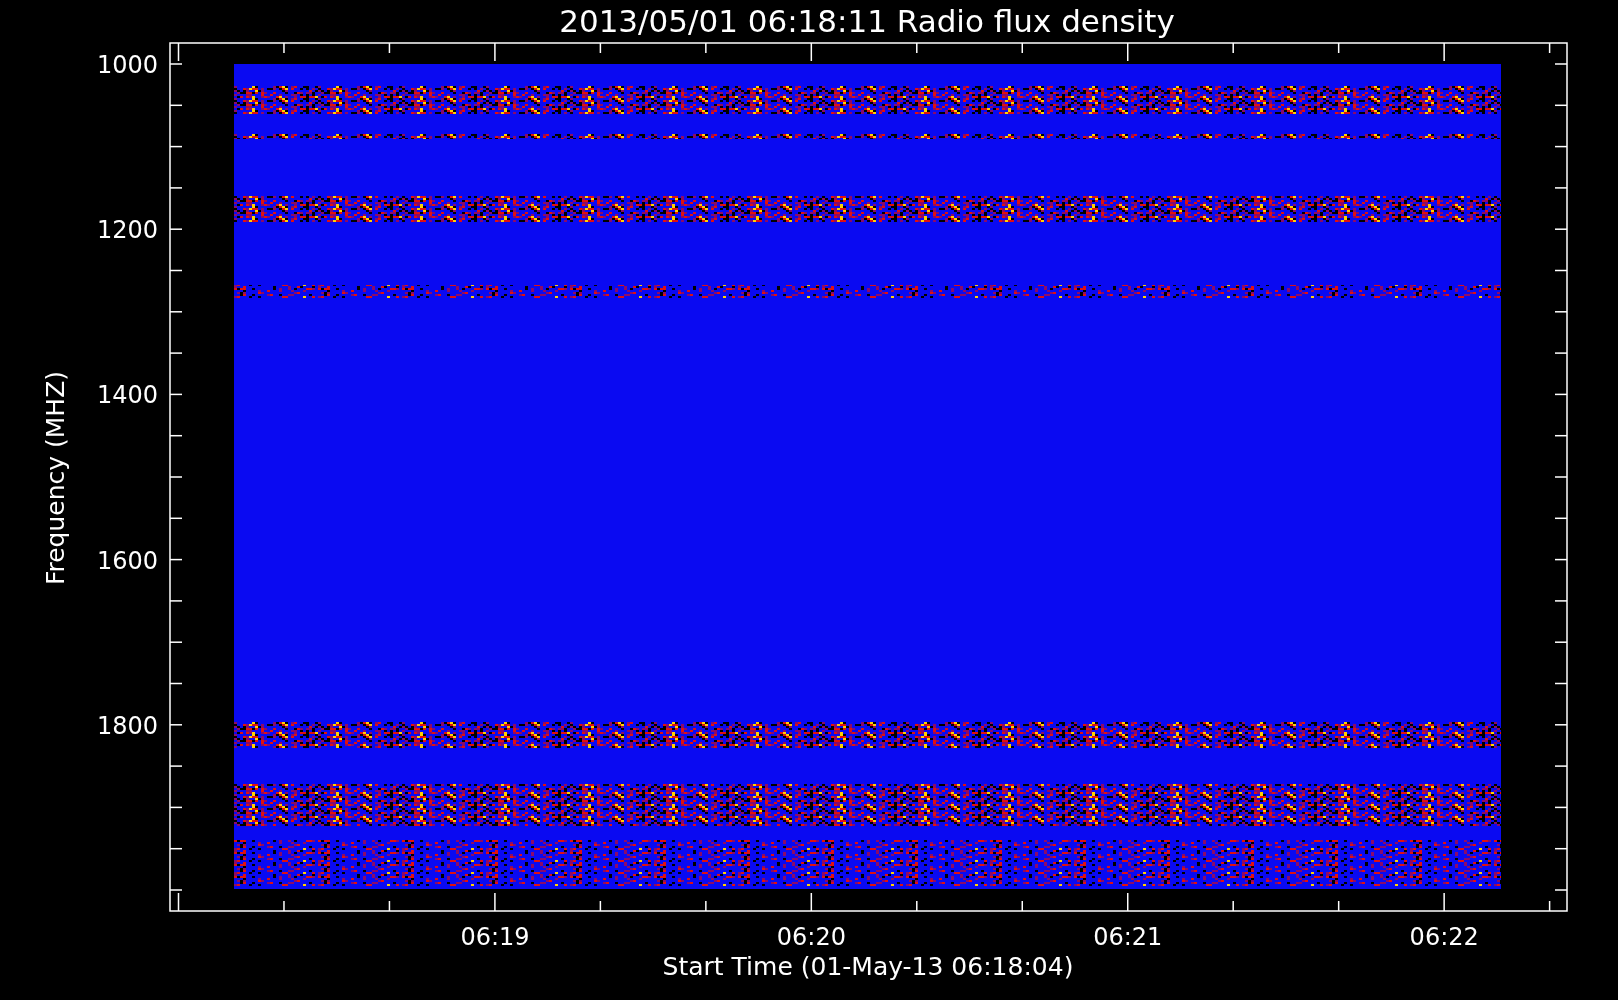  What do you see at coordinates (127, 65) in the screenshot?
I see `y-tick-label: 1000` at bounding box center [127, 65].